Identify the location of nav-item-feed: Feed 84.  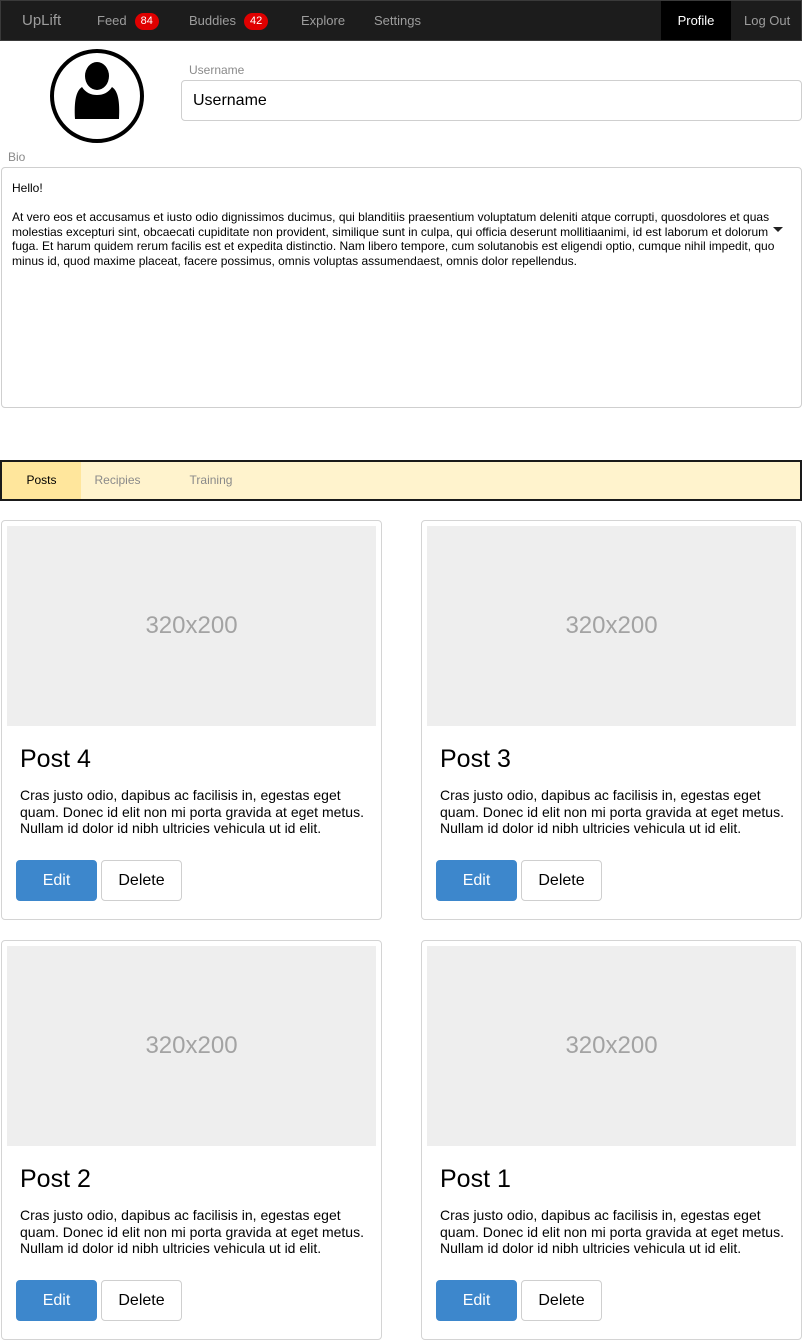
(128, 20).